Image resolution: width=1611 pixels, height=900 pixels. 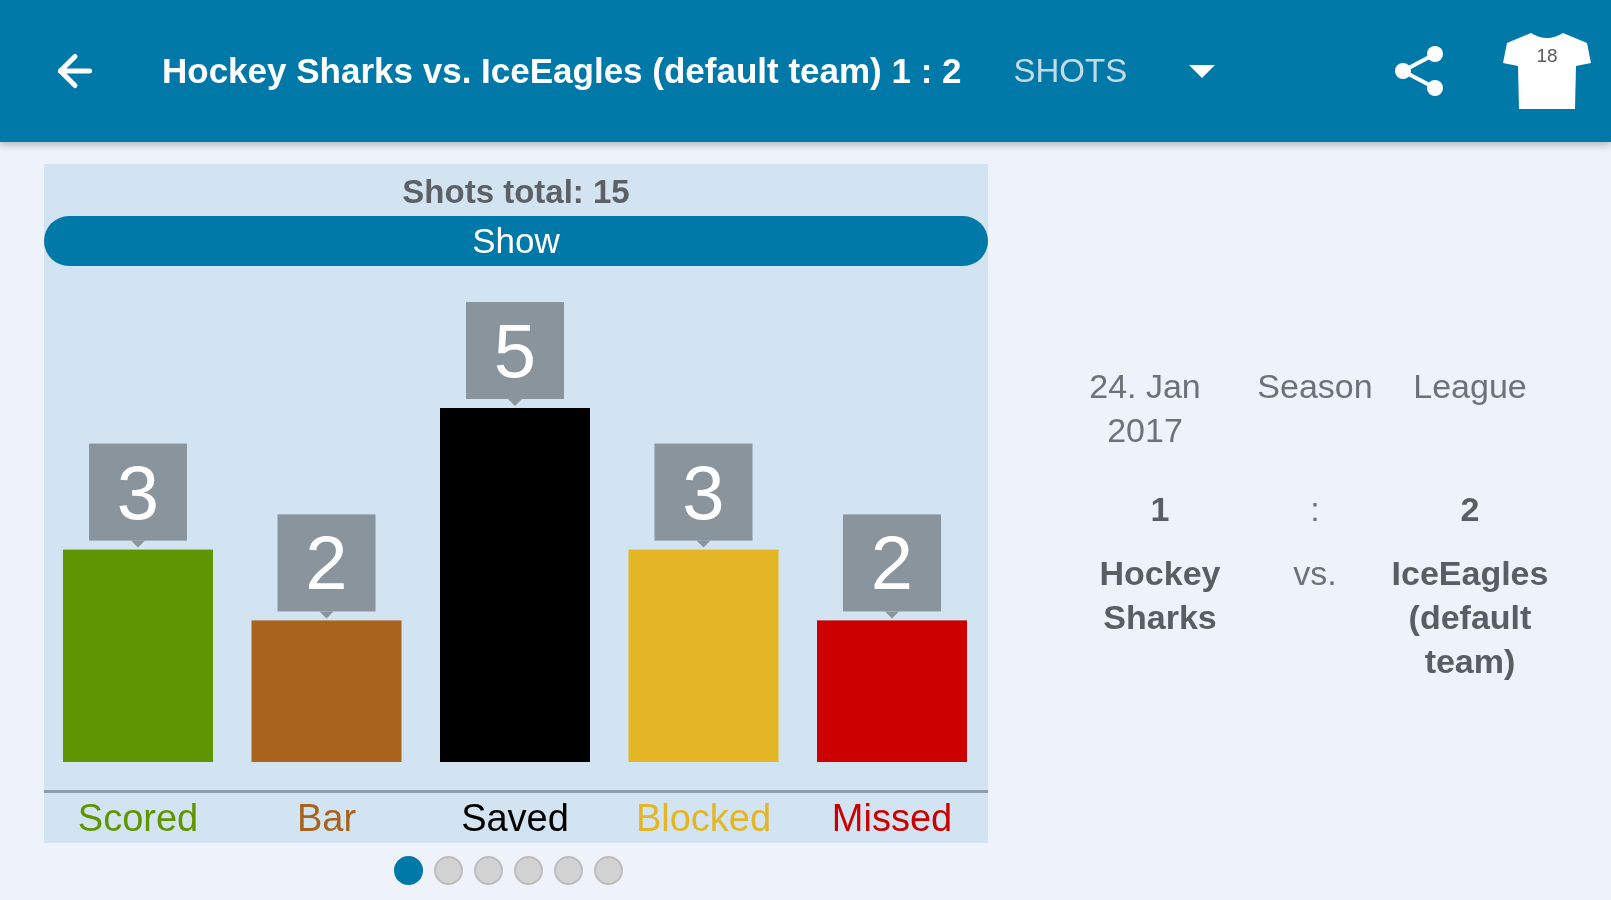 What do you see at coordinates (516, 192) in the screenshot?
I see `chart-heading: Shots total: 15` at bounding box center [516, 192].